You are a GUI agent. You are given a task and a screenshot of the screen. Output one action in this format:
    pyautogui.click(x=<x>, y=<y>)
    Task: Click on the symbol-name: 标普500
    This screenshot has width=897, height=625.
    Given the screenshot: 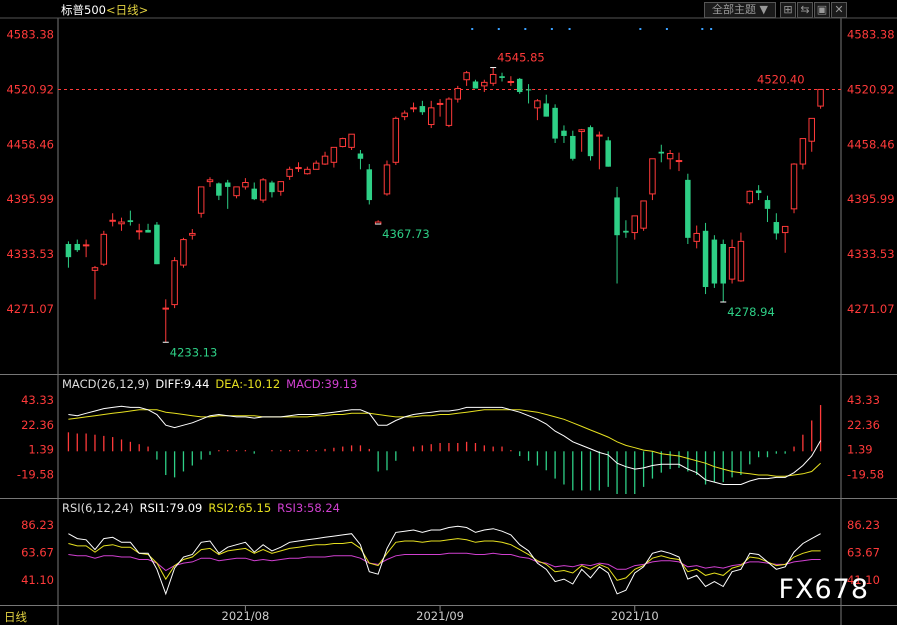 What is the action you would take?
    pyautogui.click(x=83, y=10)
    